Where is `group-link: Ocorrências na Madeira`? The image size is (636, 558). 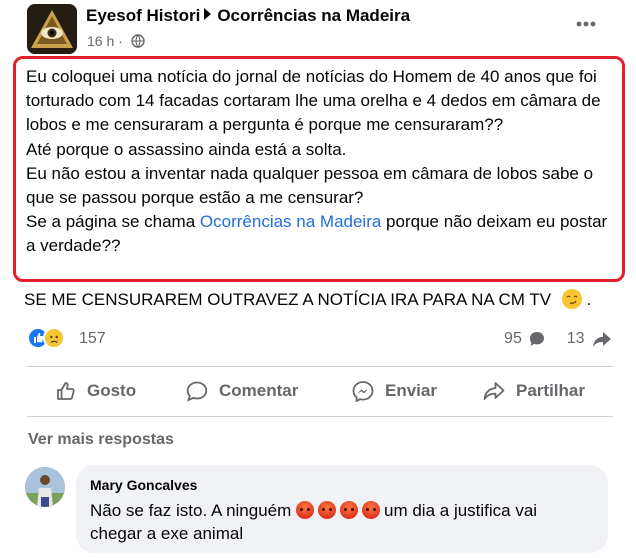 group-link: Ocorrências na Madeira is located at coordinates (290, 221).